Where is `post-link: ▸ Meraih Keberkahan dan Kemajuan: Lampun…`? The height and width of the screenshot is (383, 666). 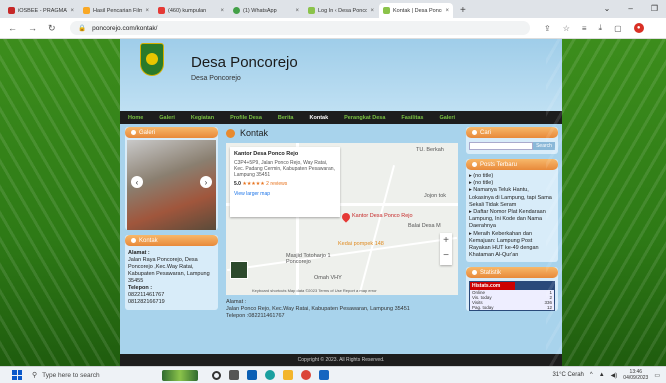 post-link: ▸ Meraih Keberkahan dan Kemajuan: Lampun… is located at coordinates (512, 245).